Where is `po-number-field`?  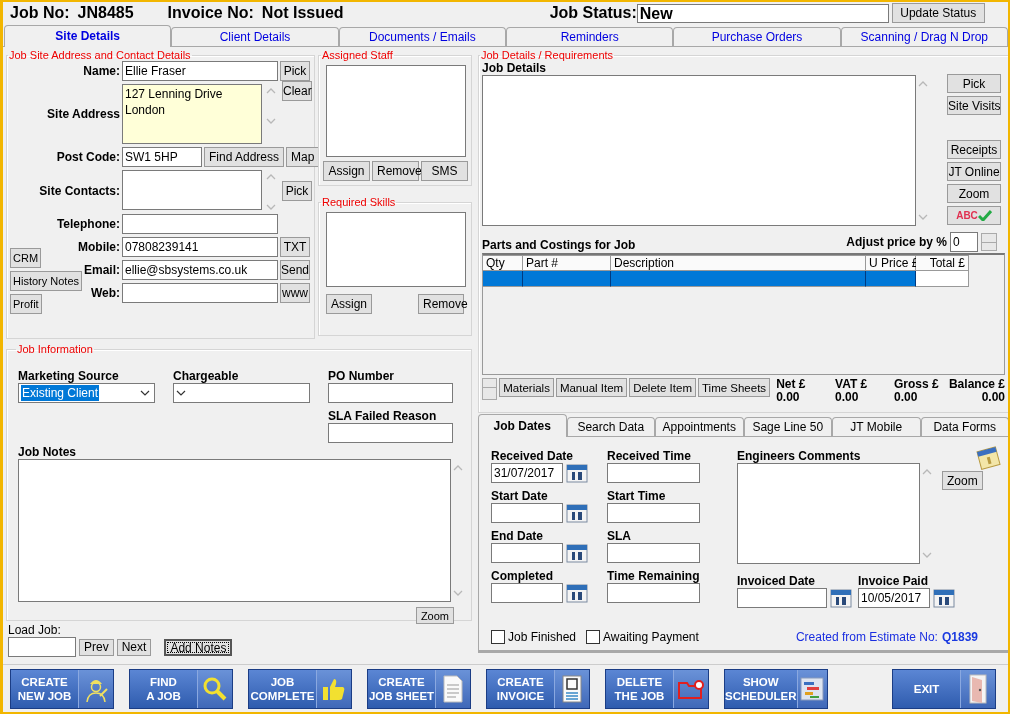 po-number-field is located at coordinates (390, 393).